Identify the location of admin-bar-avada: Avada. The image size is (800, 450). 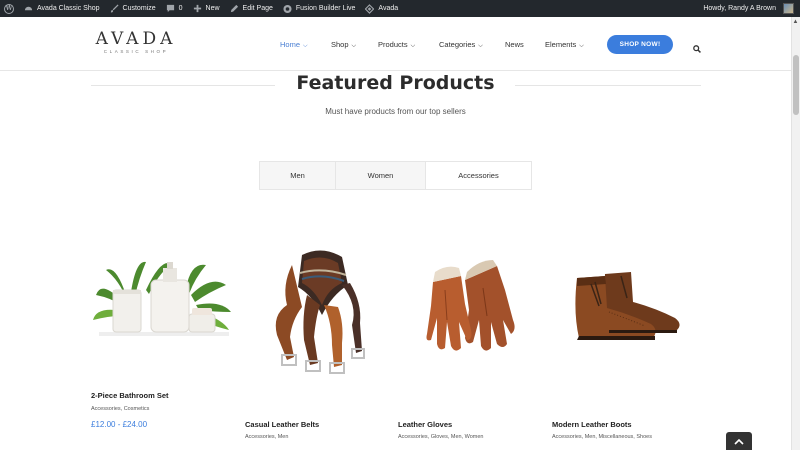
(381, 8).